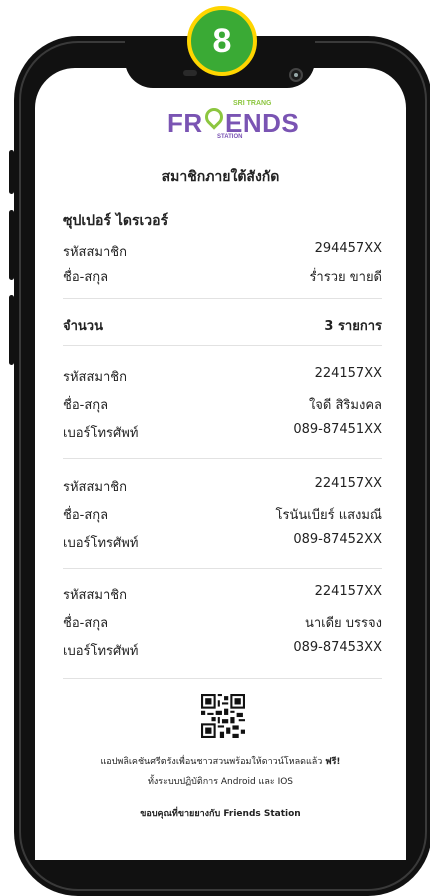 This screenshot has height=896, width=430. What do you see at coordinates (233, 122) in the screenshot?
I see `friends-station-logo: SRI TRANG FR ENDS STATION` at bounding box center [233, 122].